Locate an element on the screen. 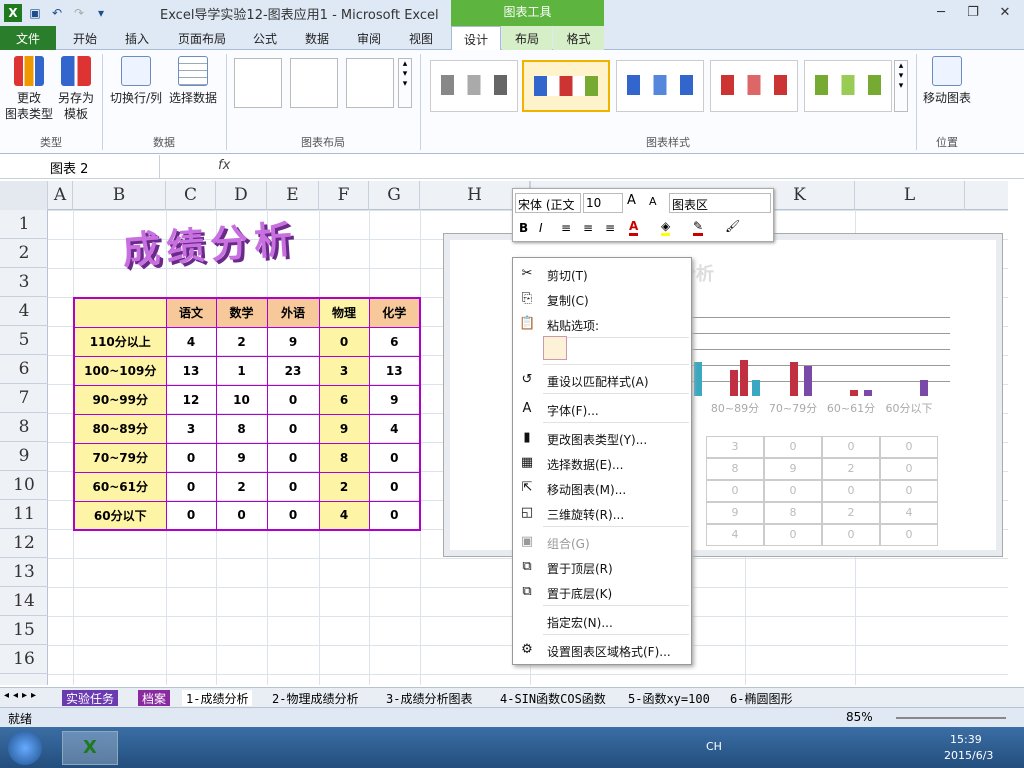  minimize-button: ─ is located at coordinates (941, 12).